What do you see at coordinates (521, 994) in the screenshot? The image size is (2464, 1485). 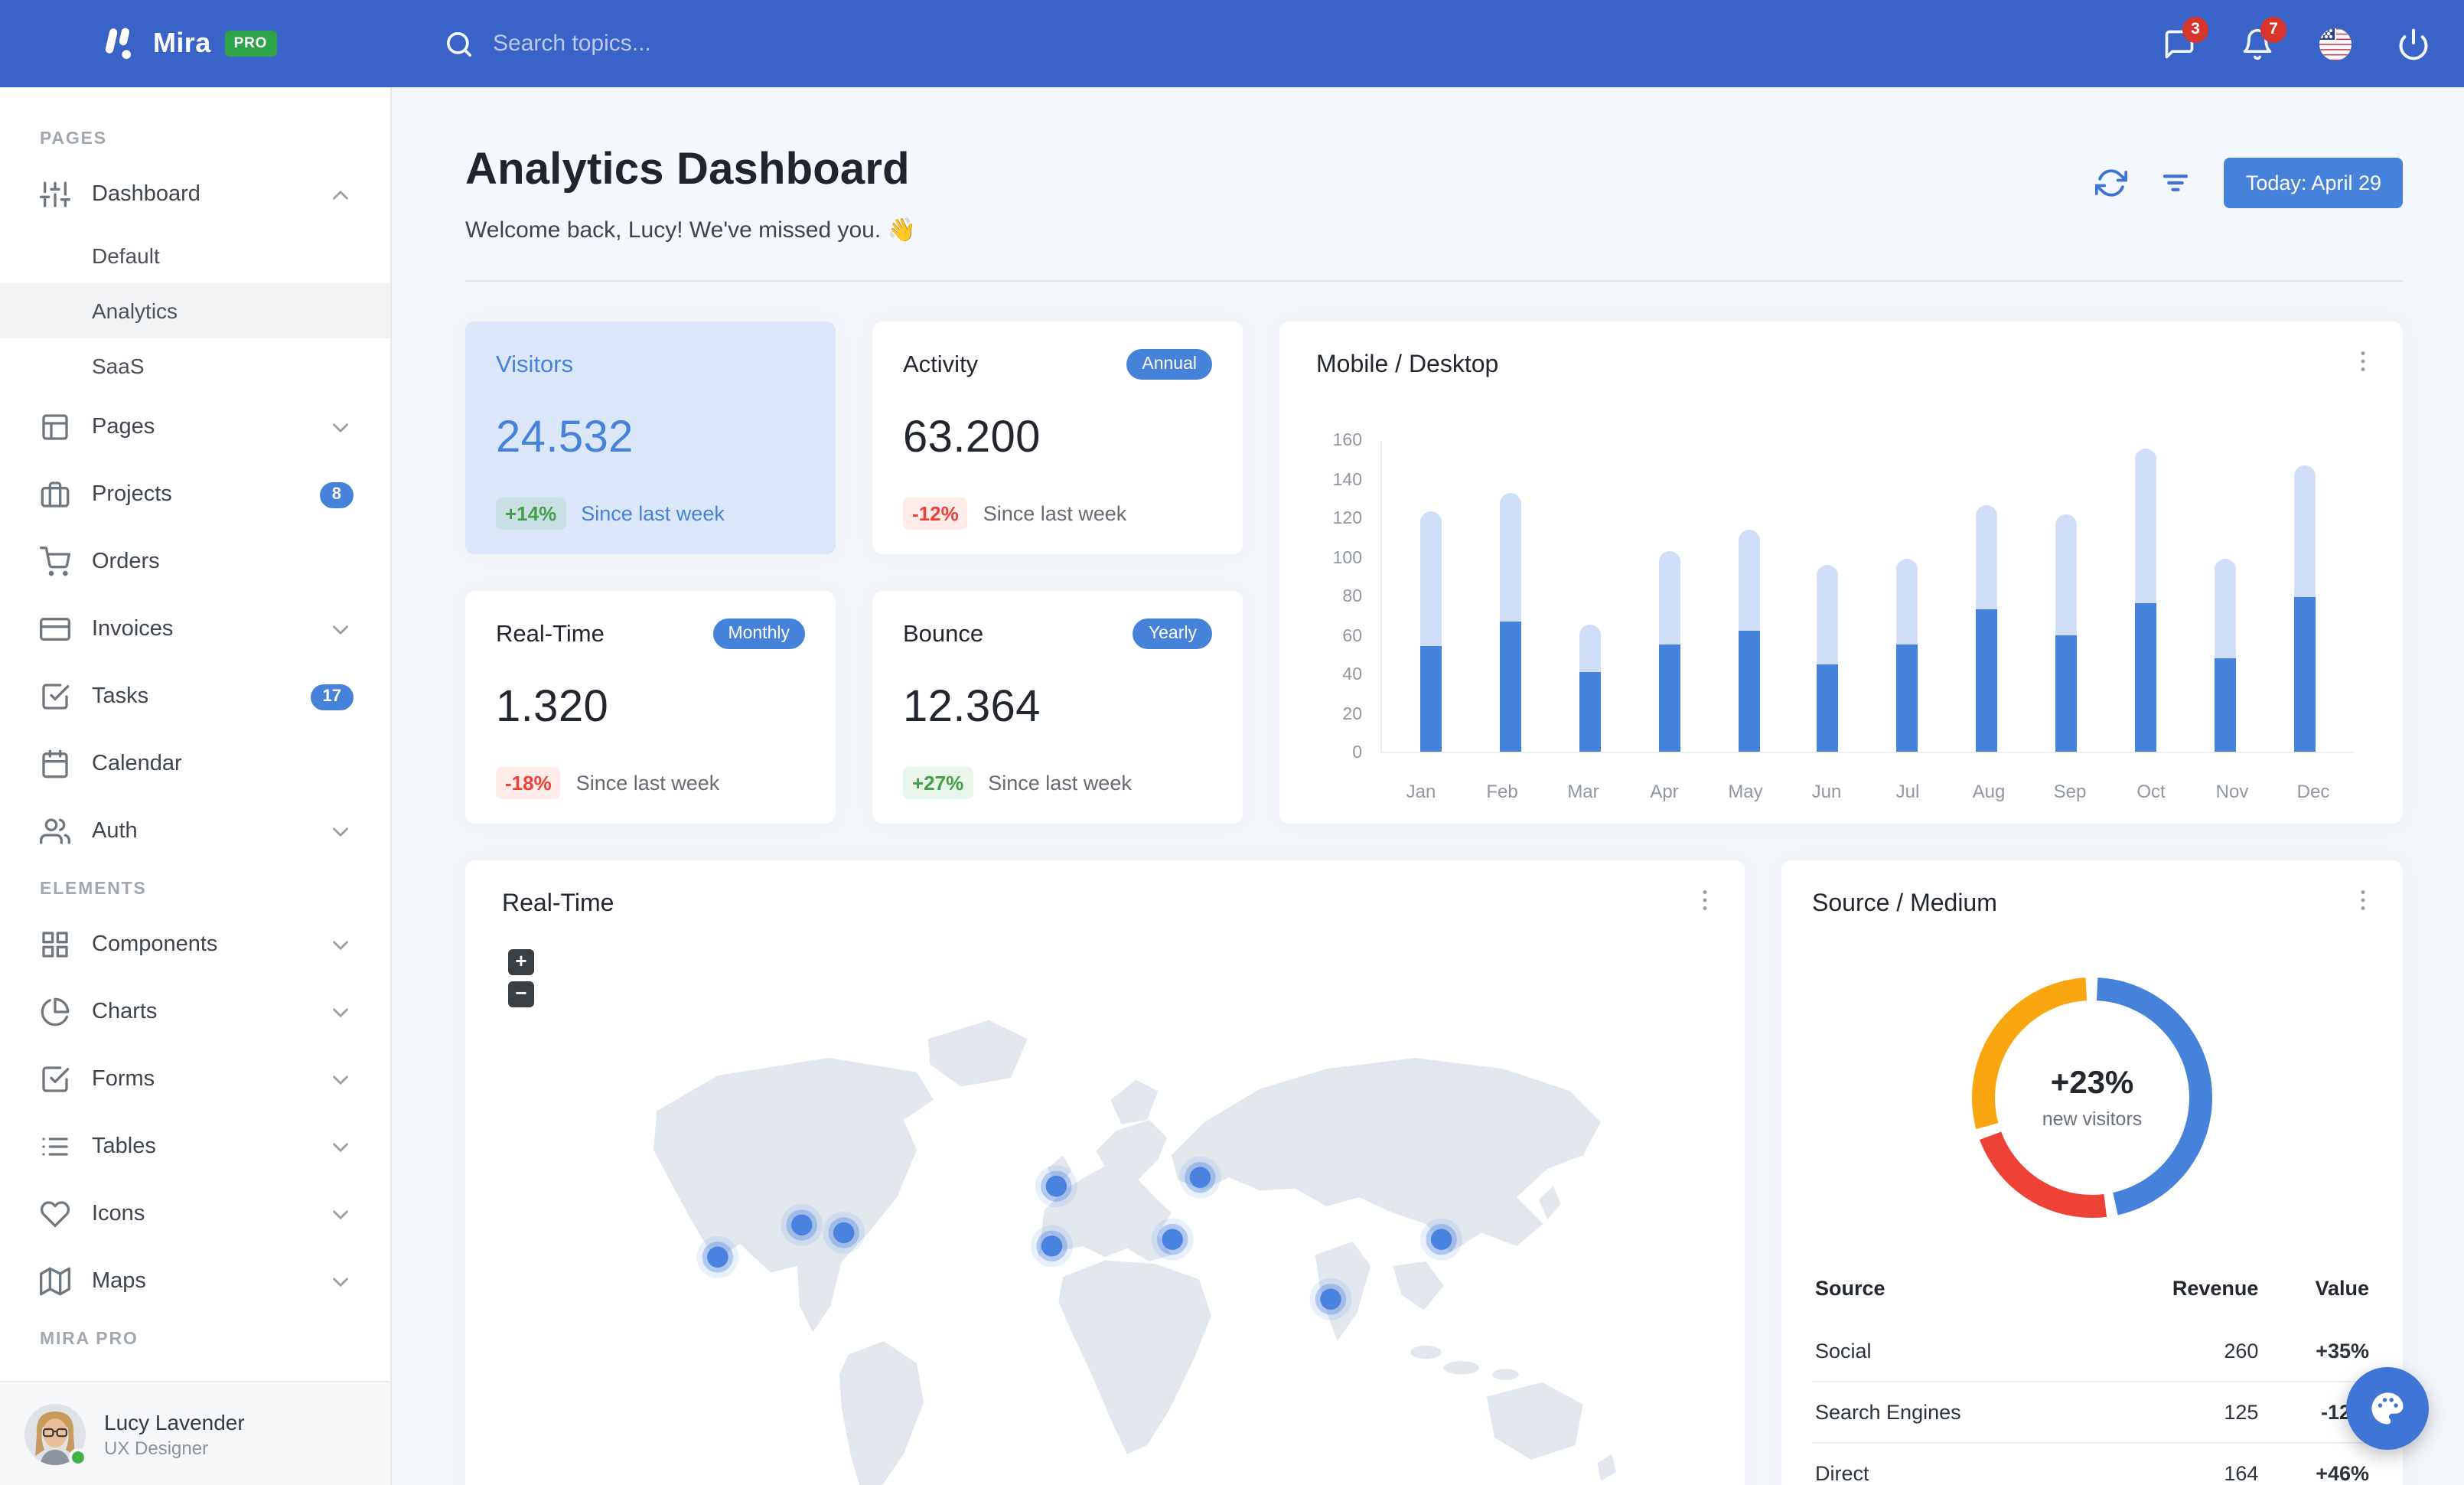 I see `map-zoom-out-button: −` at bounding box center [521, 994].